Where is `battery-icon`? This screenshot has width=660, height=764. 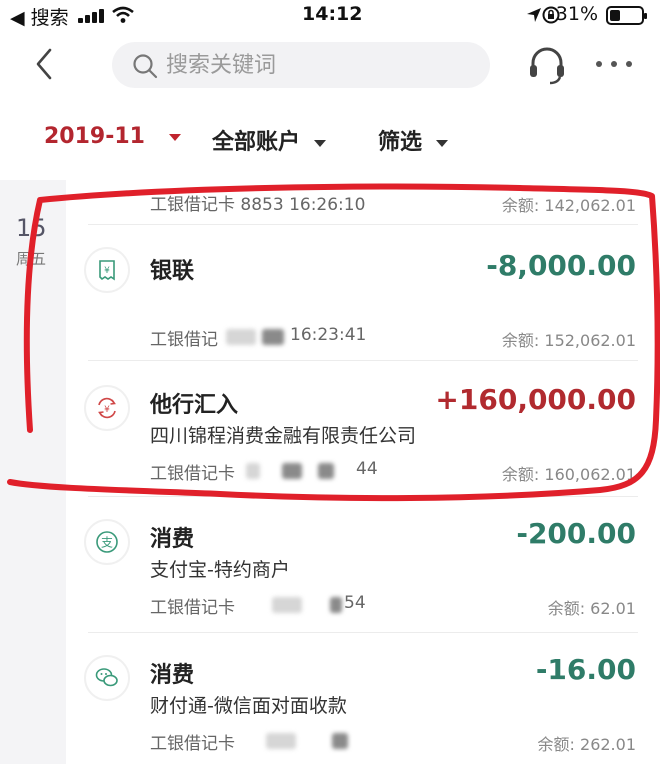
battery-icon is located at coordinates (626, 15).